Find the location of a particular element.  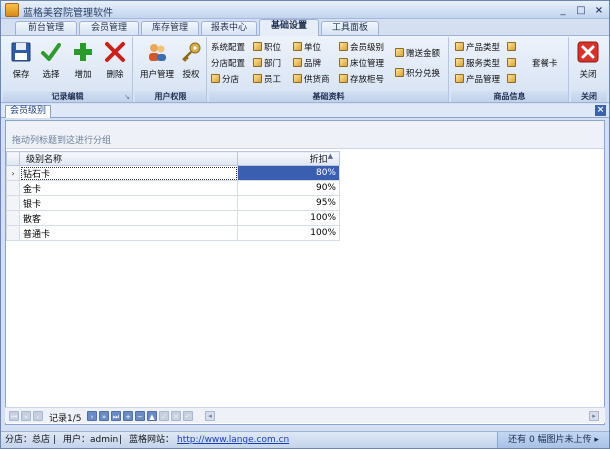

nav-refresh-button: ↶ is located at coordinates (188, 416).